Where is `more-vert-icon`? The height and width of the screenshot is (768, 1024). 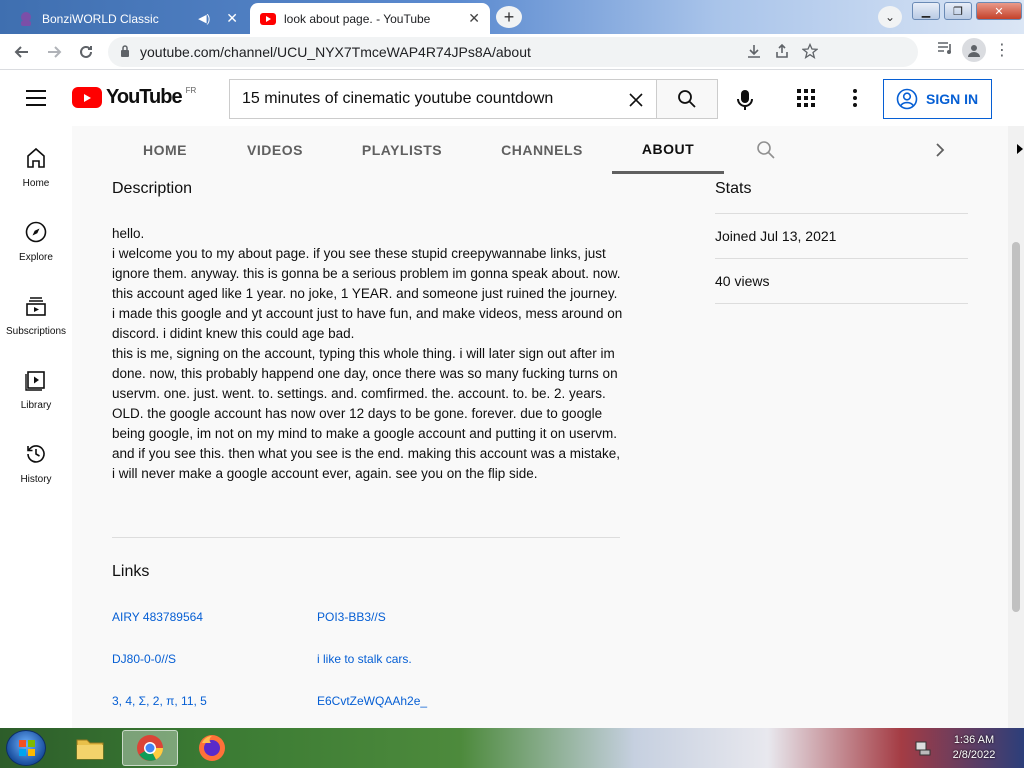 more-vert-icon is located at coordinates (855, 98).